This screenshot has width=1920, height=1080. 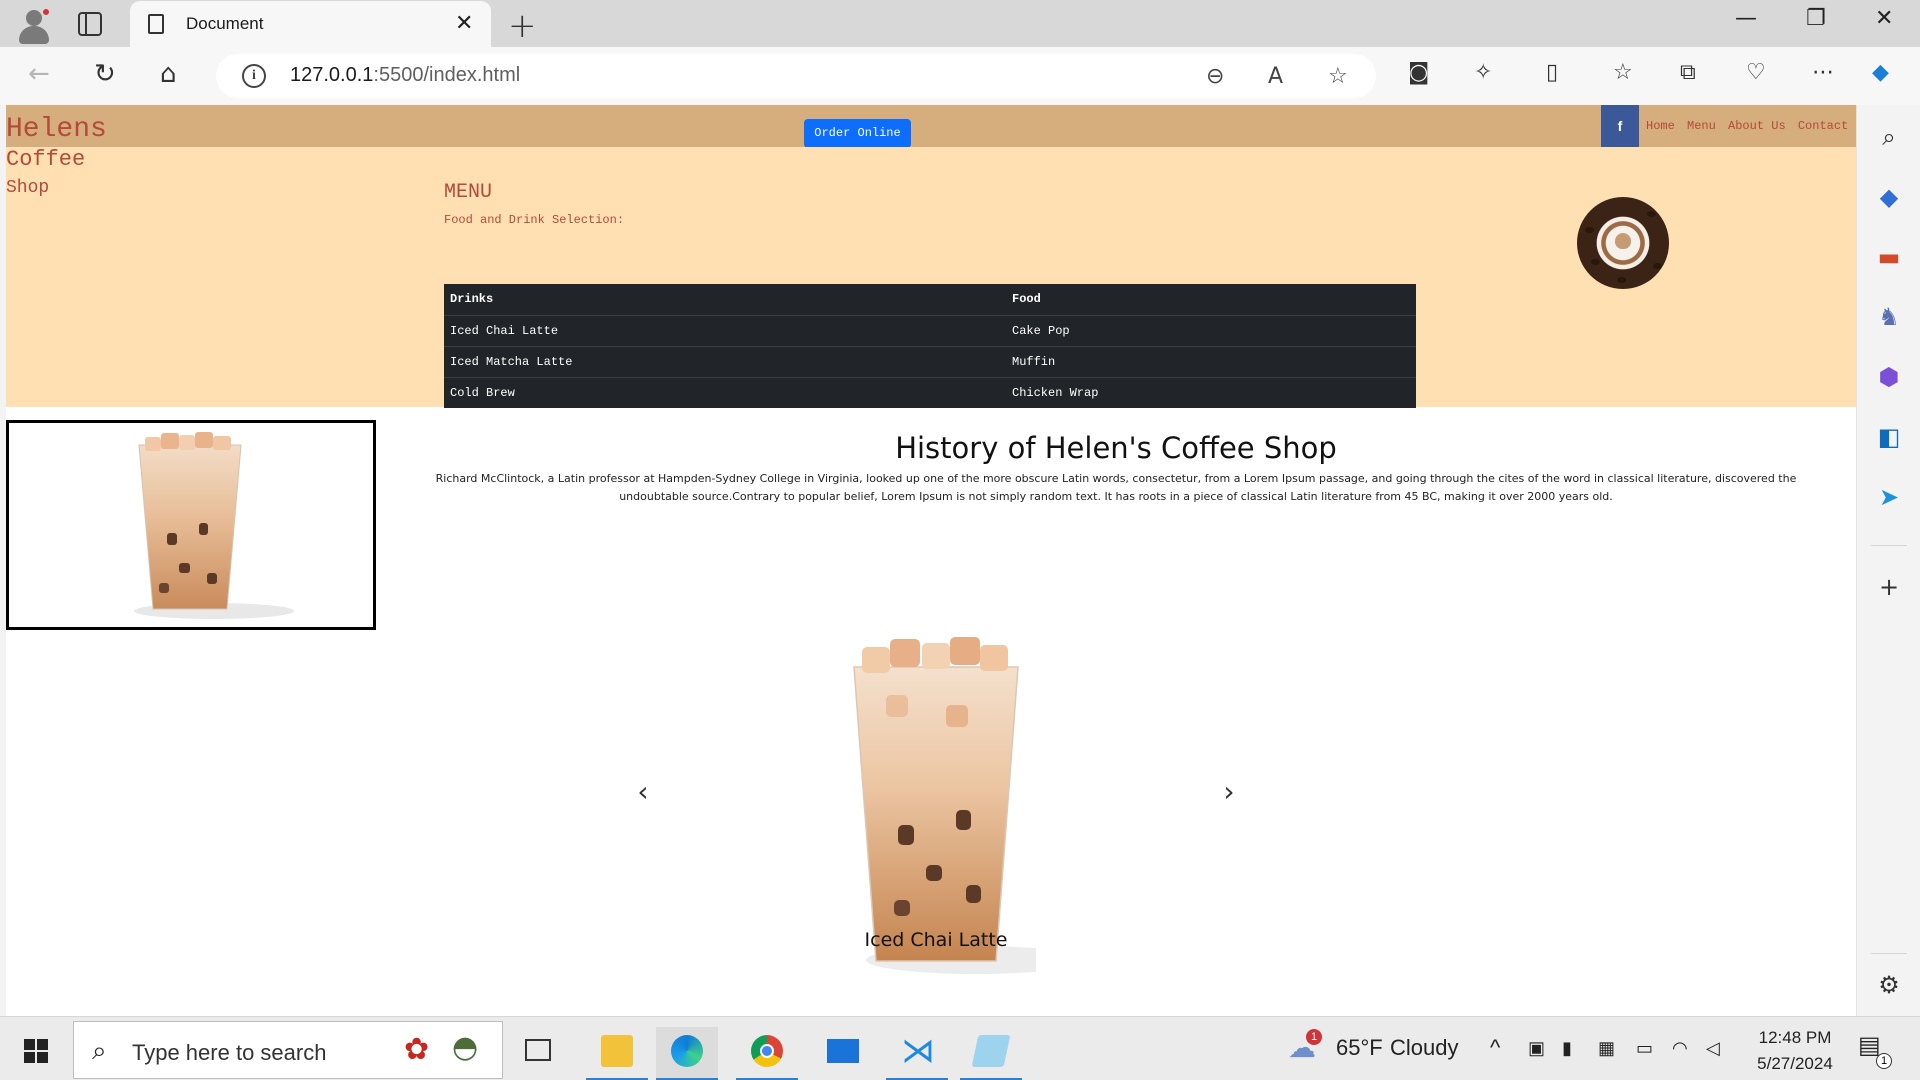 I want to click on edge-browser-button, so click(x=687, y=1053).